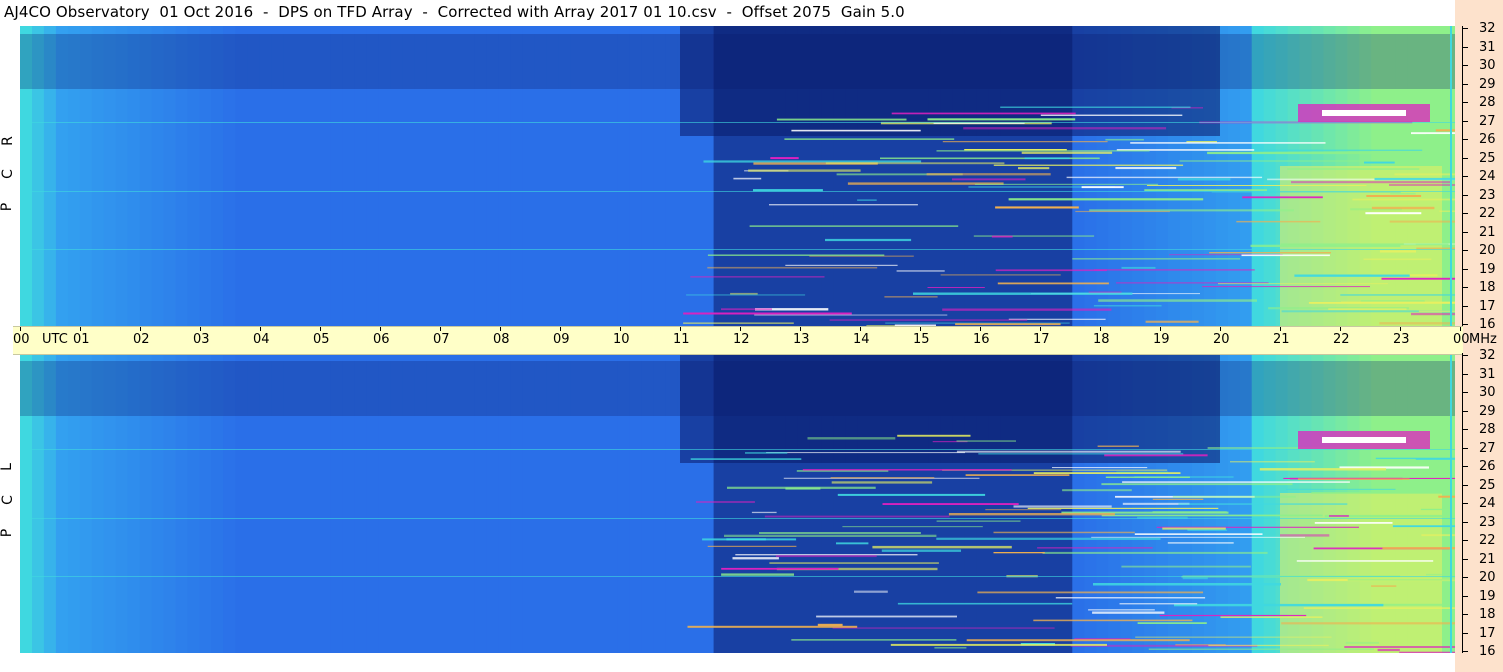 The height and width of the screenshot is (672, 1503). Describe the element at coordinates (1101, 339) in the screenshot. I see `time-tick-label: 18` at that location.